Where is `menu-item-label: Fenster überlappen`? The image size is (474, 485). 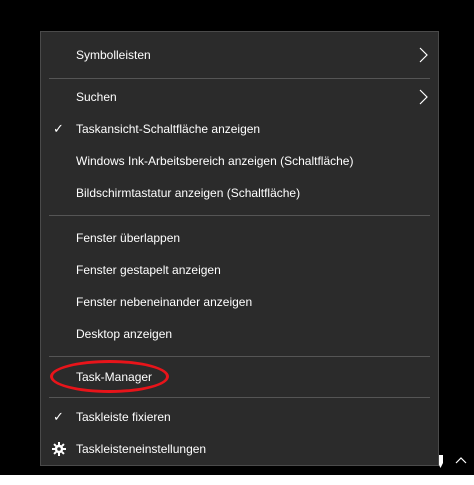 menu-item-label: Fenster überlappen is located at coordinates (128, 238).